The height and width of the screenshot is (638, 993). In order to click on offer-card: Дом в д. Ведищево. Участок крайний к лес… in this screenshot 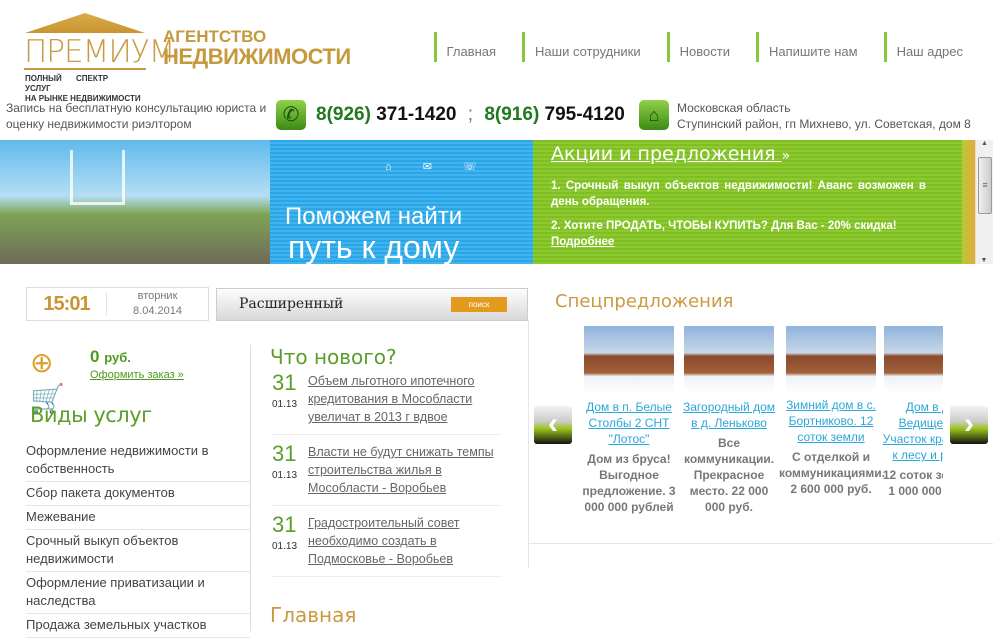, I will do `click(911, 412)`.